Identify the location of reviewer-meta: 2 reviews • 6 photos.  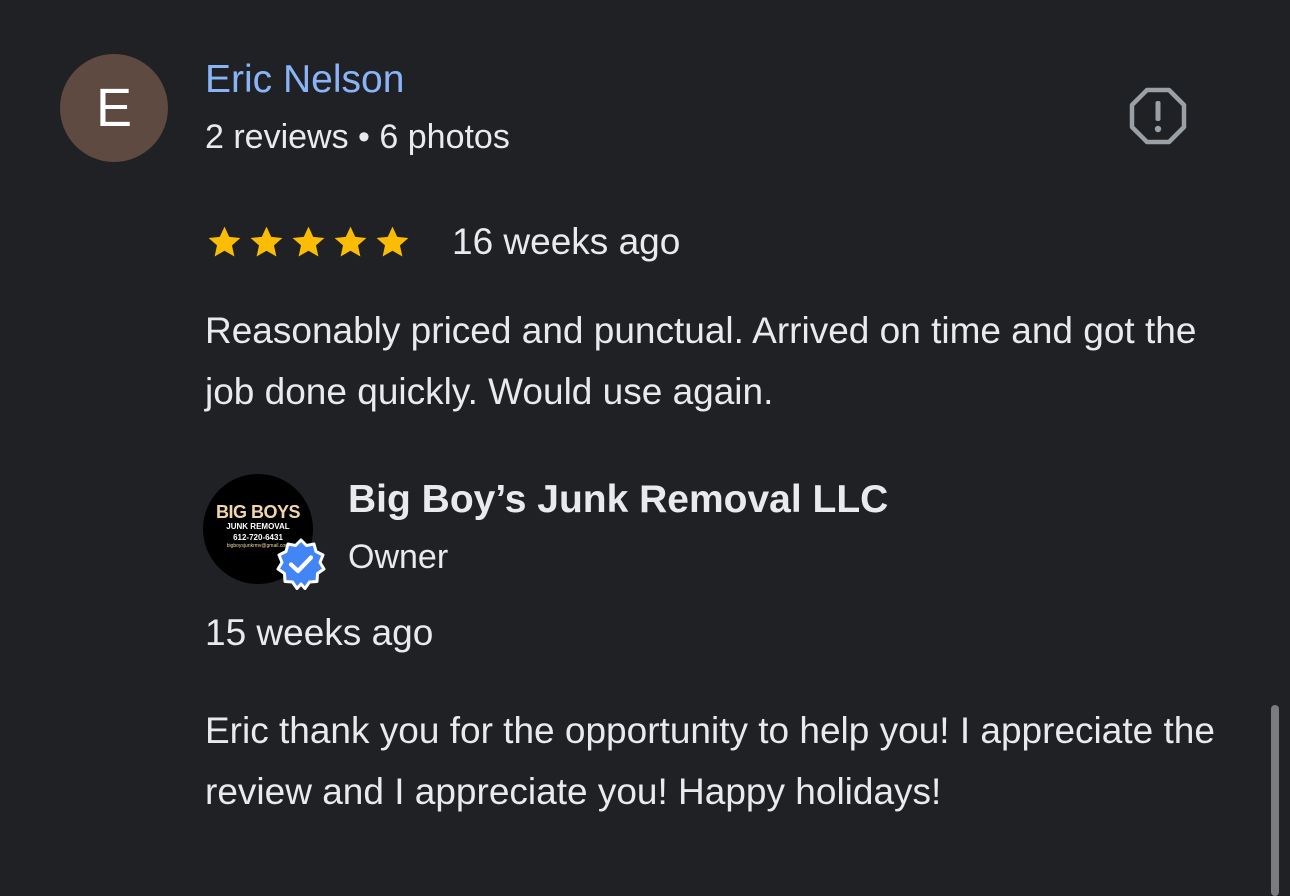
(357, 137).